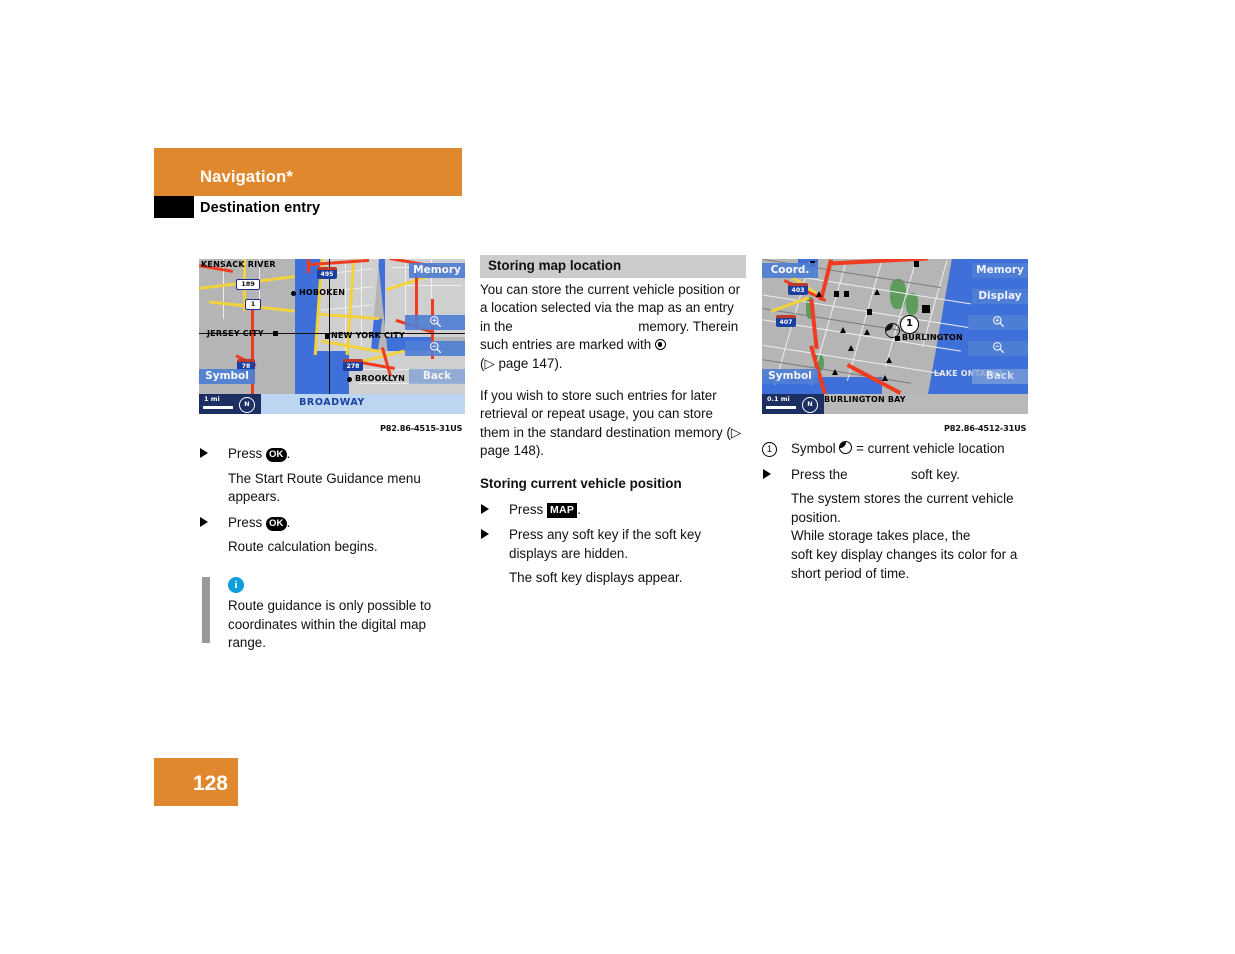  I want to click on map-poi-bank-icon, so click(926, 309).